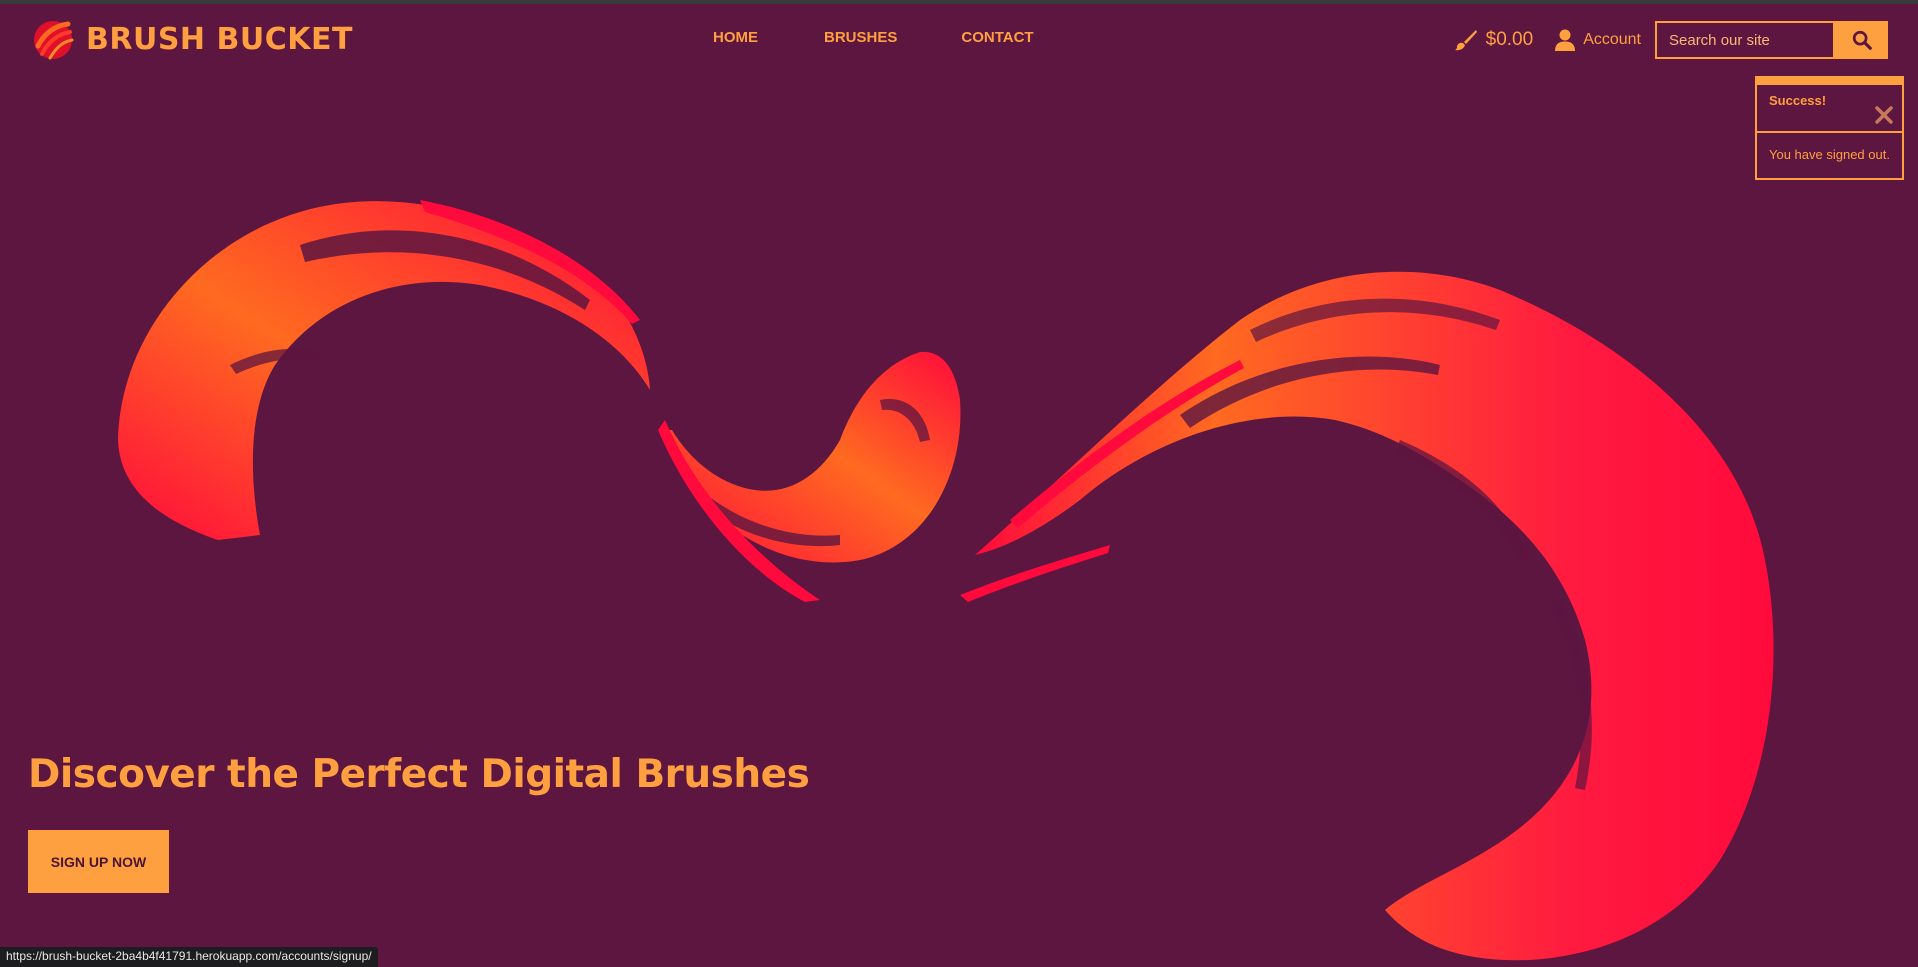  I want to click on header-tools: $0.00 Account, so click(1671, 40).